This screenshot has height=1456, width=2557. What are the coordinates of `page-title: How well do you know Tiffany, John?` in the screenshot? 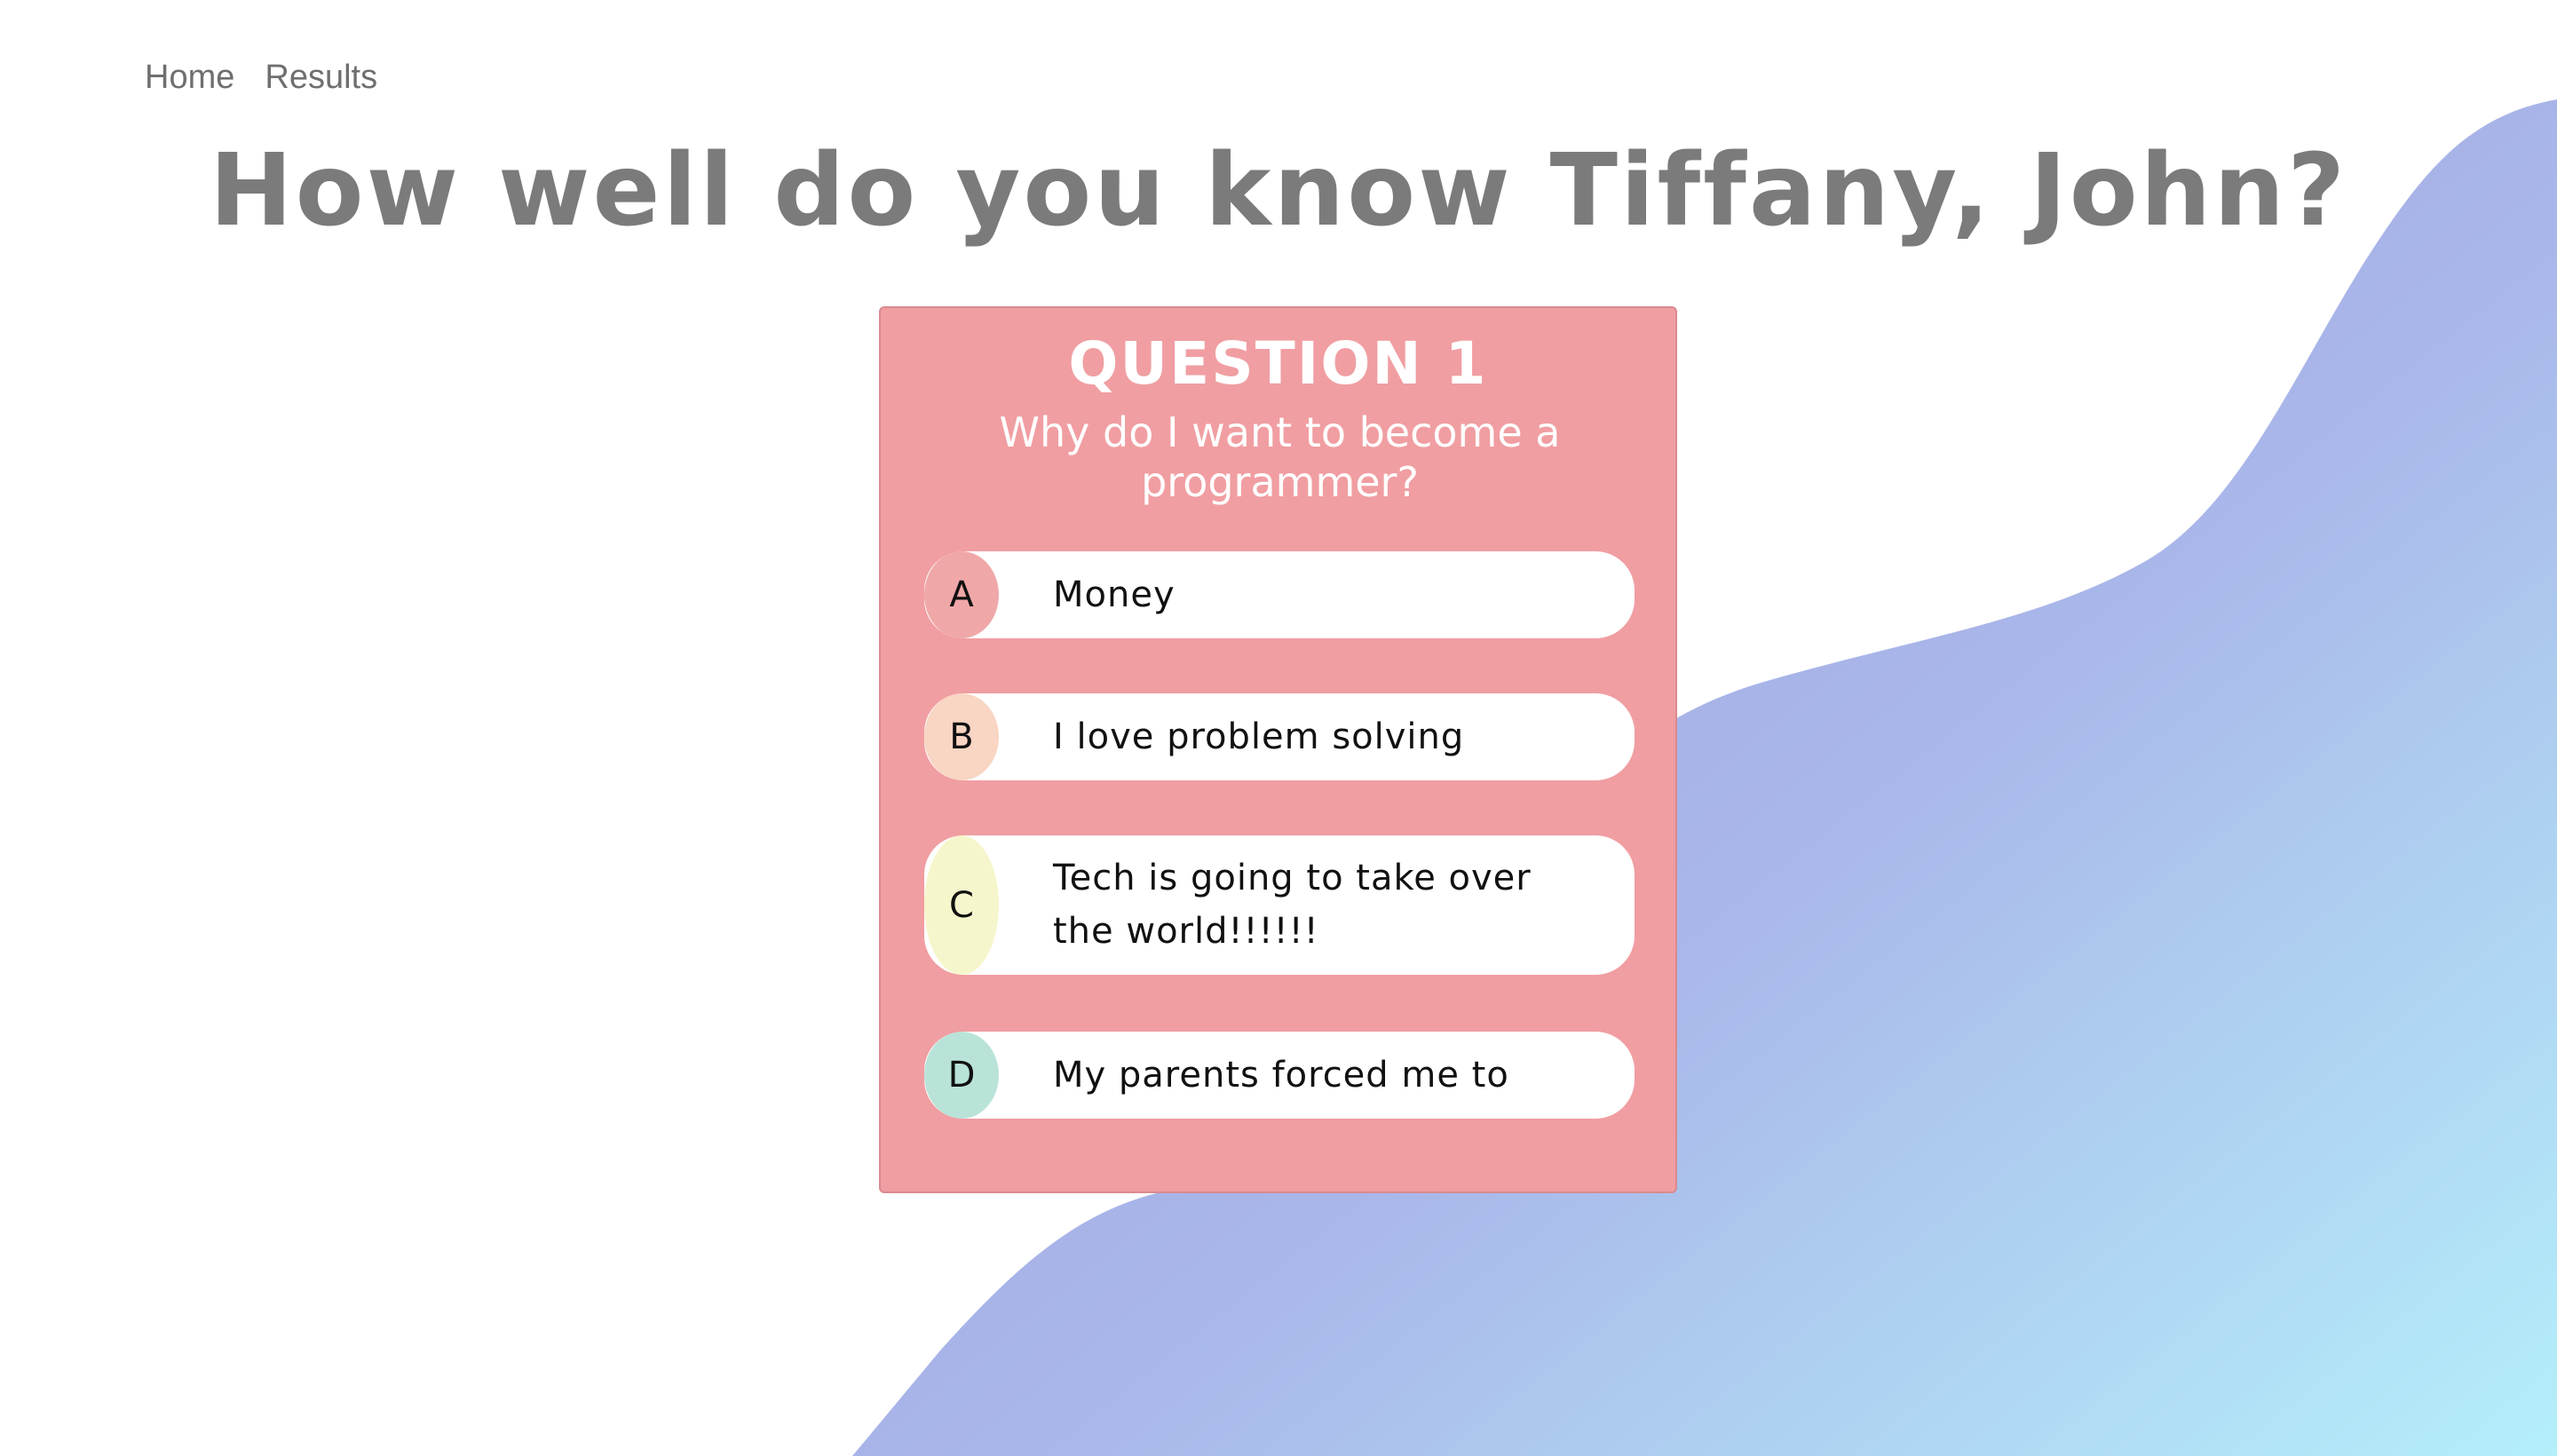 It's located at (1278, 191).